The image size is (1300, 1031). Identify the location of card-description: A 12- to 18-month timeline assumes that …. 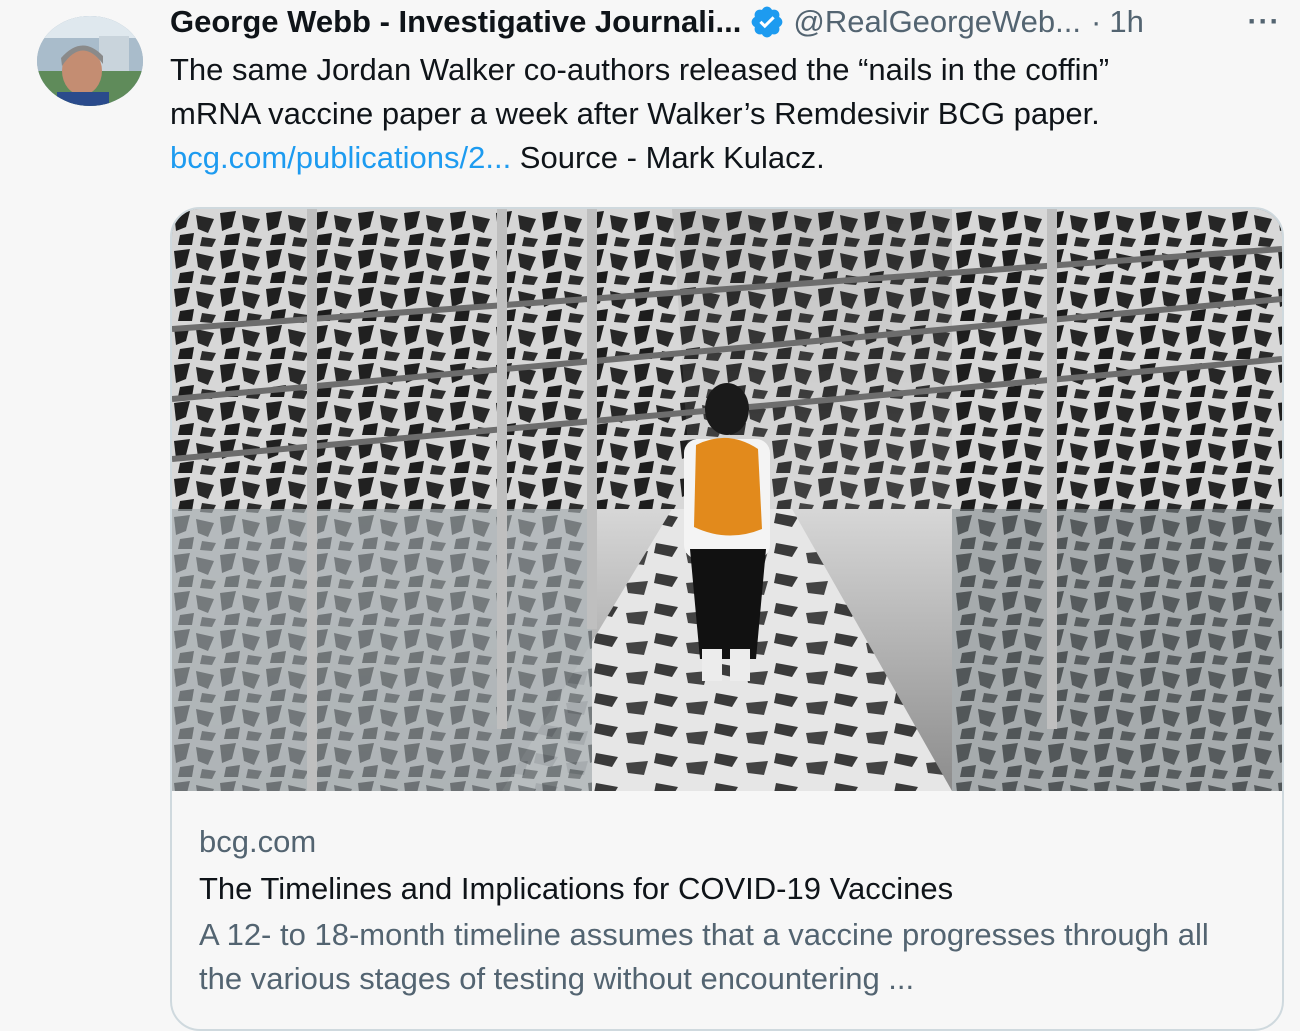
(704, 956).